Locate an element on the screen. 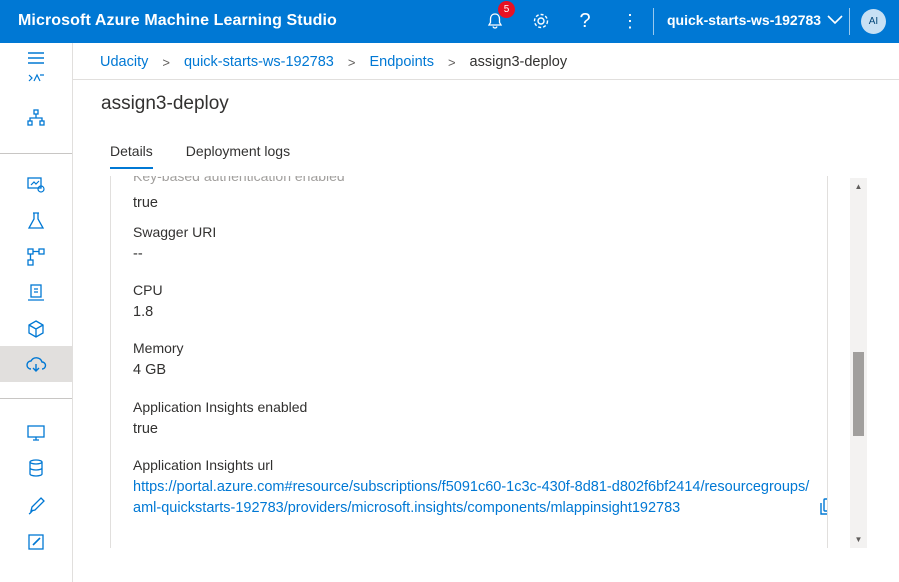 The width and height of the screenshot is (899, 582). details-scrollbar: ▲ ▼ is located at coordinates (858, 363).